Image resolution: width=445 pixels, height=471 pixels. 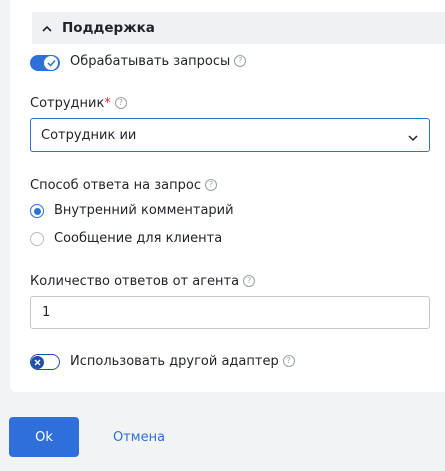 What do you see at coordinates (230, 312) in the screenshot?
I see `agent-replies-input: 1` at bounding box center [230, 312].